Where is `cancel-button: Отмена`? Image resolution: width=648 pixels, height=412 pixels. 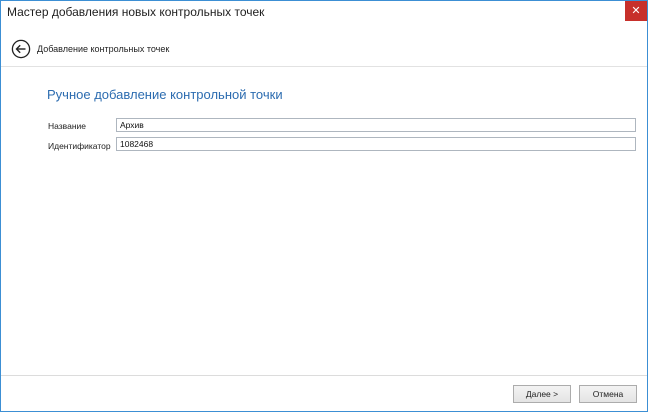 cancel-button: Отмена is located at coordinates (608, 394).